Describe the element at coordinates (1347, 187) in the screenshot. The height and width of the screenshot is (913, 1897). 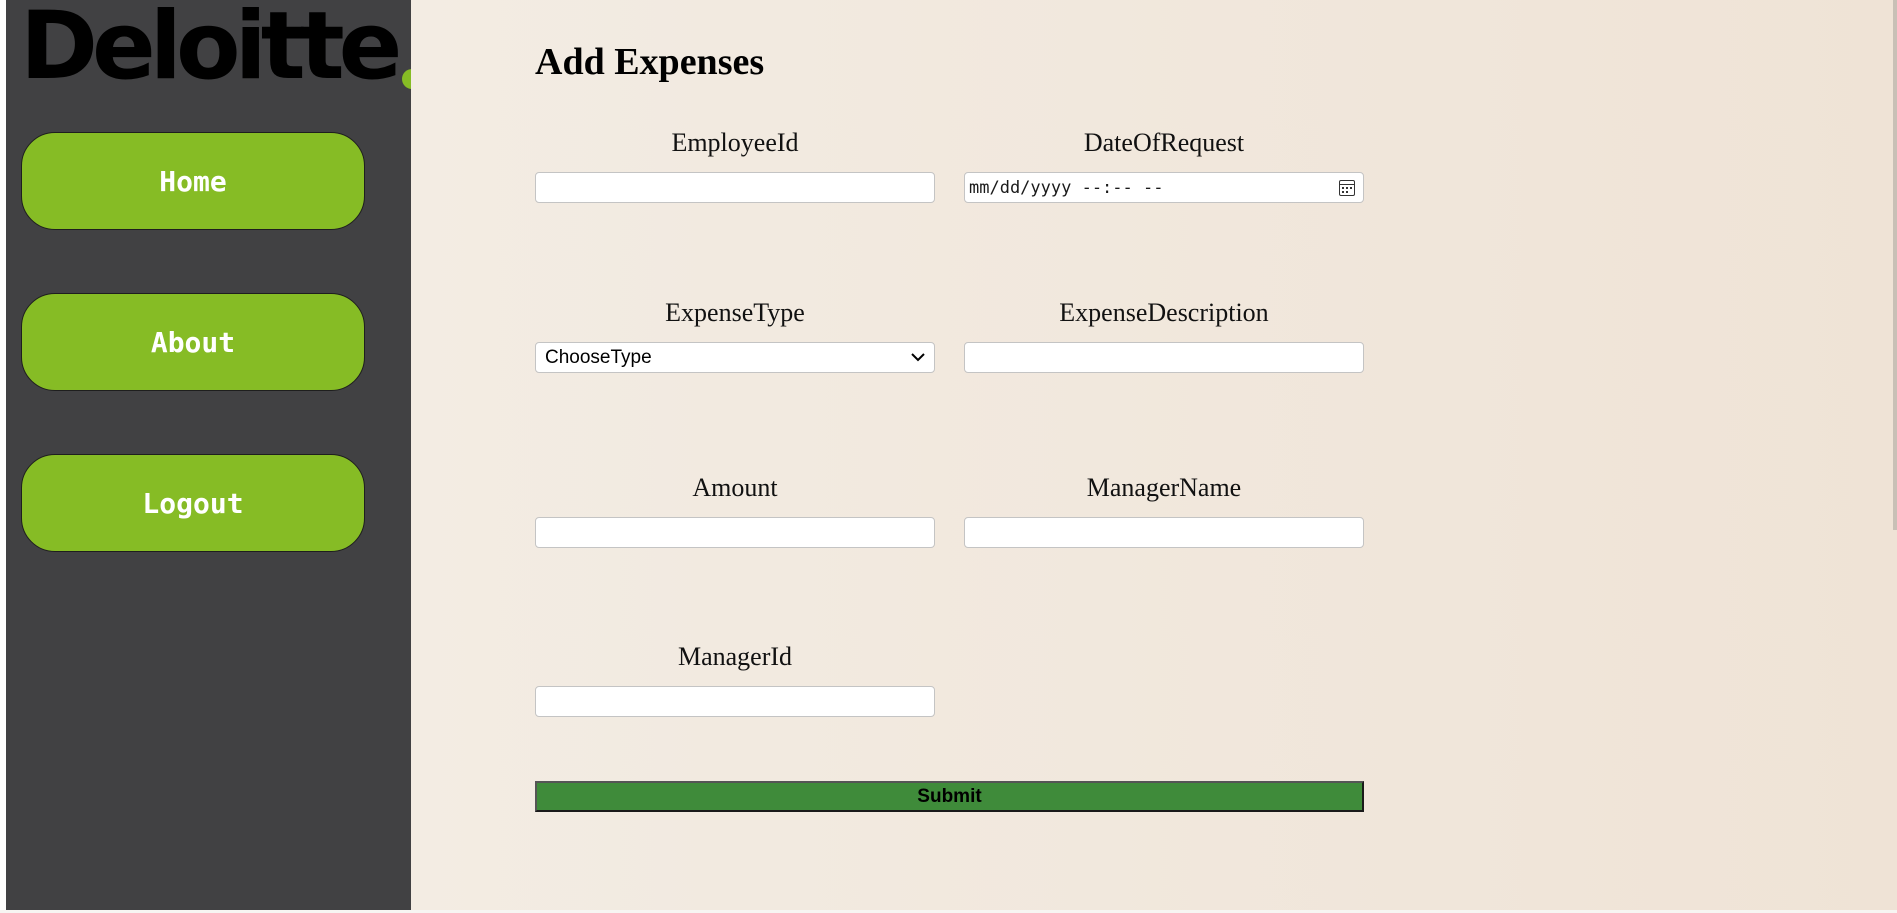
I see `calendar-icon` at that location.